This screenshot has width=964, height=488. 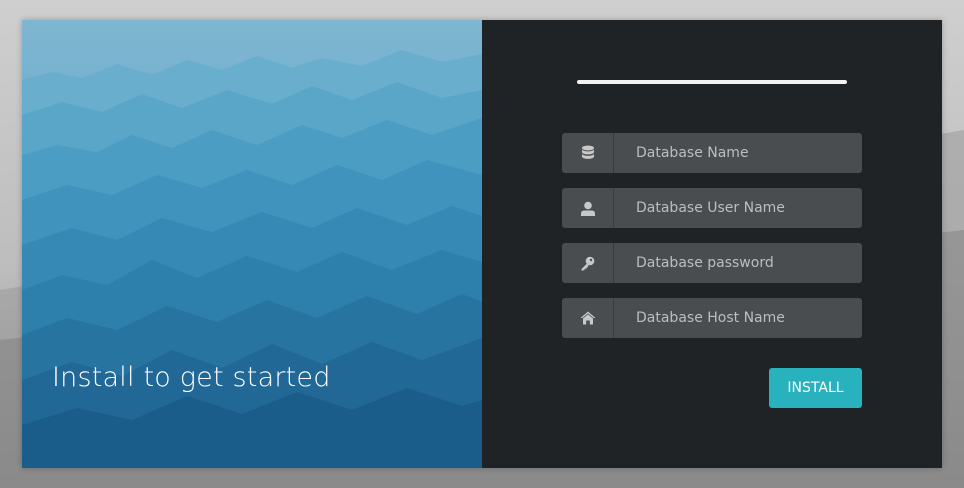 What do you see at coordinates (588, 153) in the screenshot?
I see `database-icon` at bounding box center [588, 153].